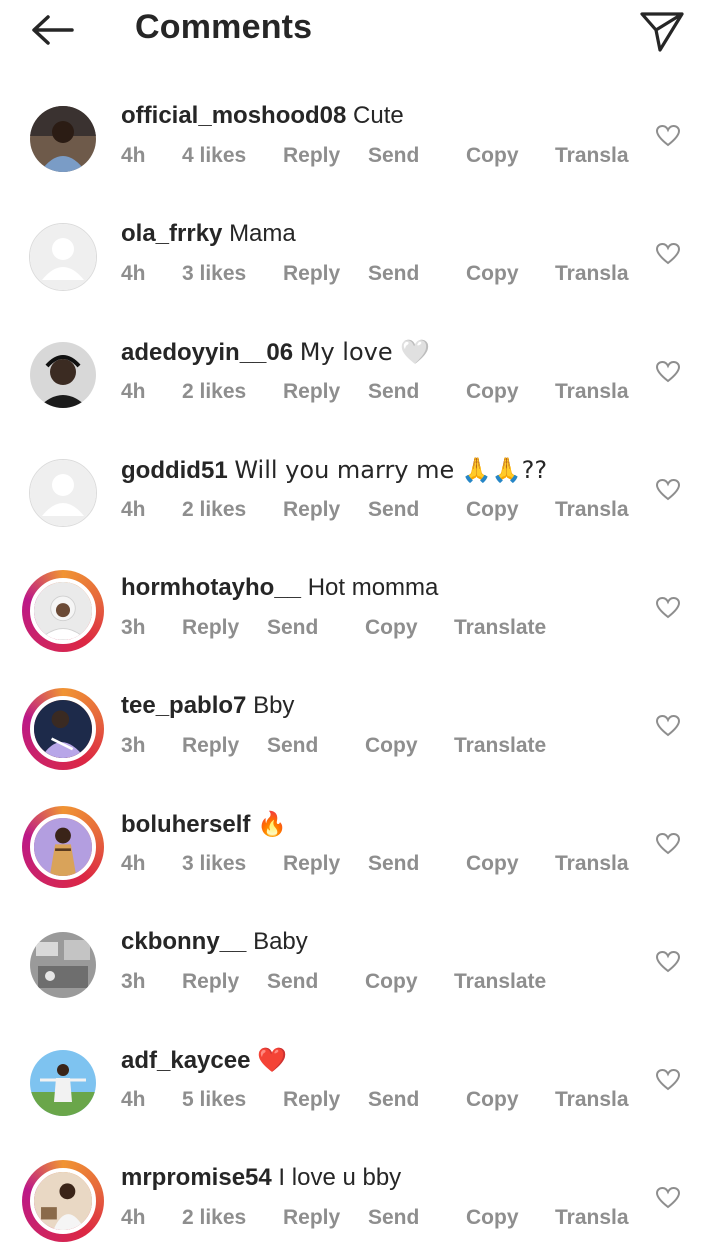  Describe the element at coordinates (662, 30) in the screenshot. I see `share-button` at that location.